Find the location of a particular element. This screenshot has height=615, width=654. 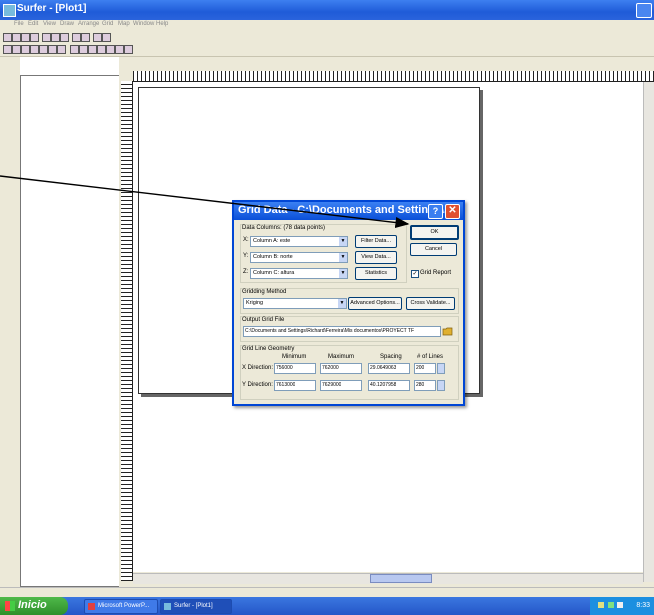

zoom-out-icon is located at coordinates (25, 49).